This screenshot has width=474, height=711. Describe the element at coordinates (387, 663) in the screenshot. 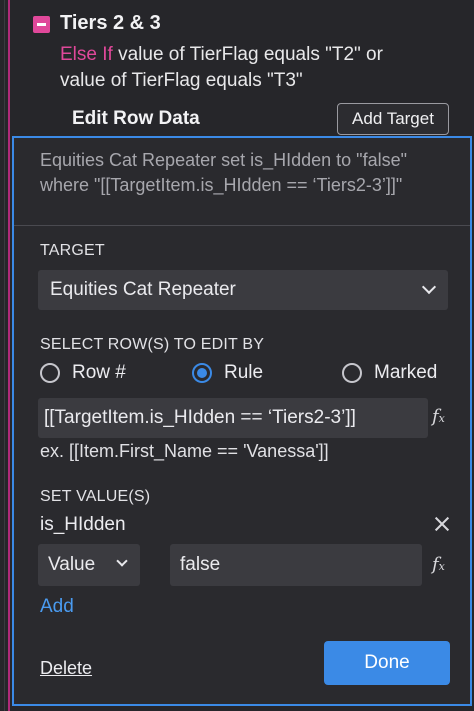

I see `done-button: Done` at that location.